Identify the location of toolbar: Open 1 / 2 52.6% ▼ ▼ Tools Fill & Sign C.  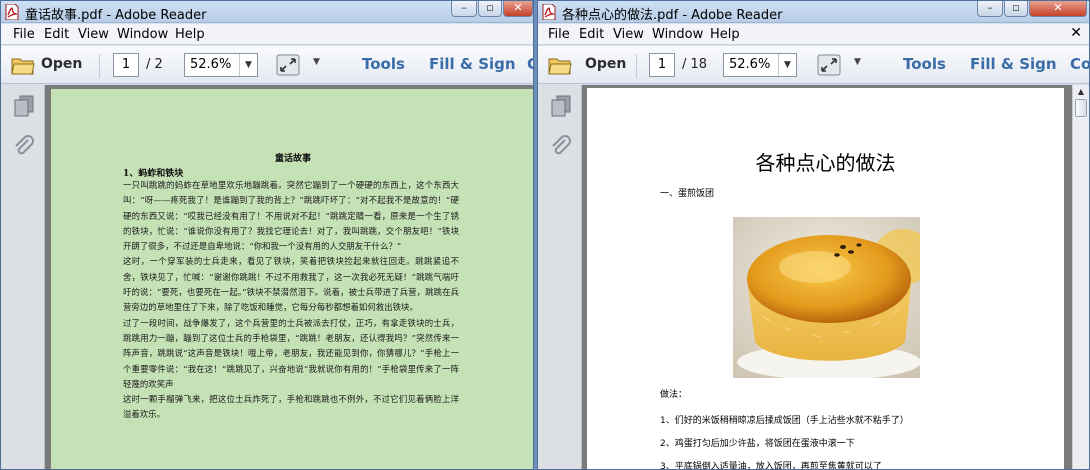
(267, 65).